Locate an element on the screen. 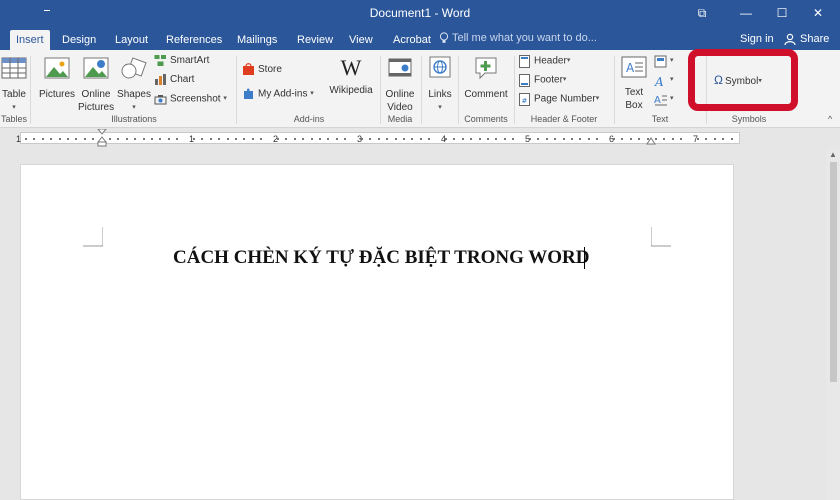 This screenshot has height=500, width=840. minimize-icon: — is located at coordinates (746, 13).